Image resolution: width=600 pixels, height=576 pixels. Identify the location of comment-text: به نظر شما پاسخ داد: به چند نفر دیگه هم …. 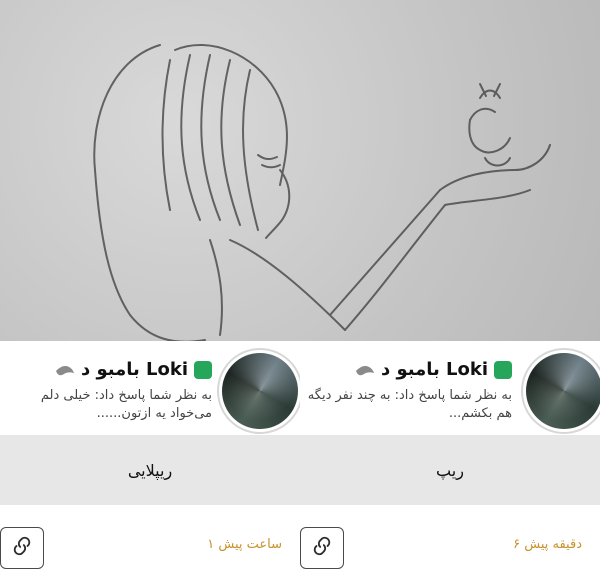
(409, 404).